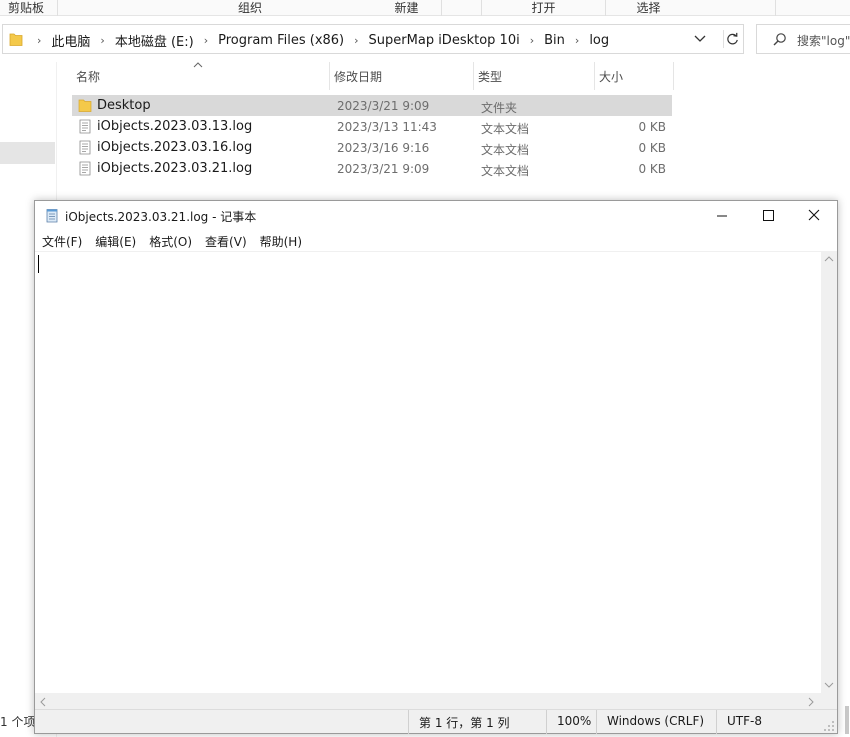  I want to click on file-name: iObjects.2023.03.21.log, so click(175, 168).